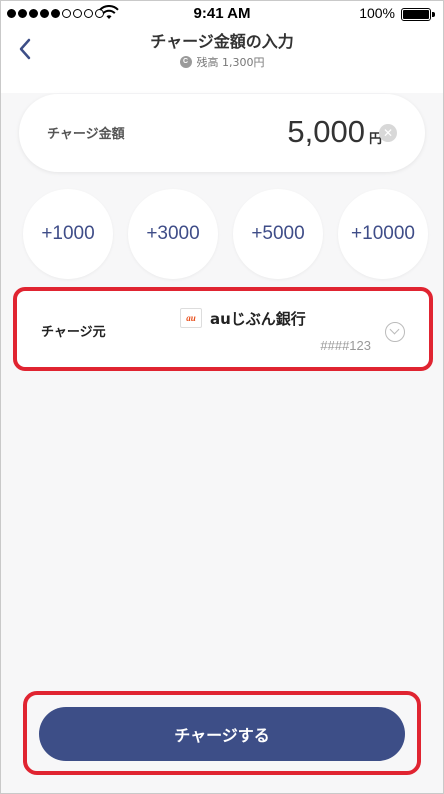  Describe the element at coordinates (395, 332) in the screenshot. I see `chevron-down-icon` at that location.